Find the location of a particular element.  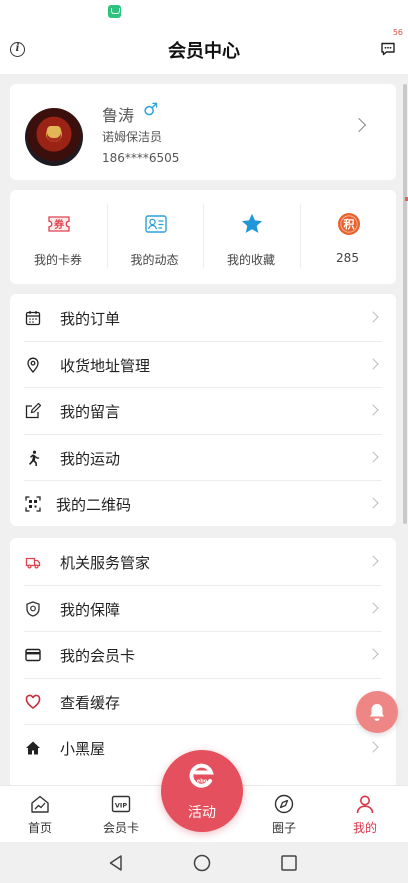

menu-item-service-butler: 机关服务管家 is located at coordinates (203, 561).